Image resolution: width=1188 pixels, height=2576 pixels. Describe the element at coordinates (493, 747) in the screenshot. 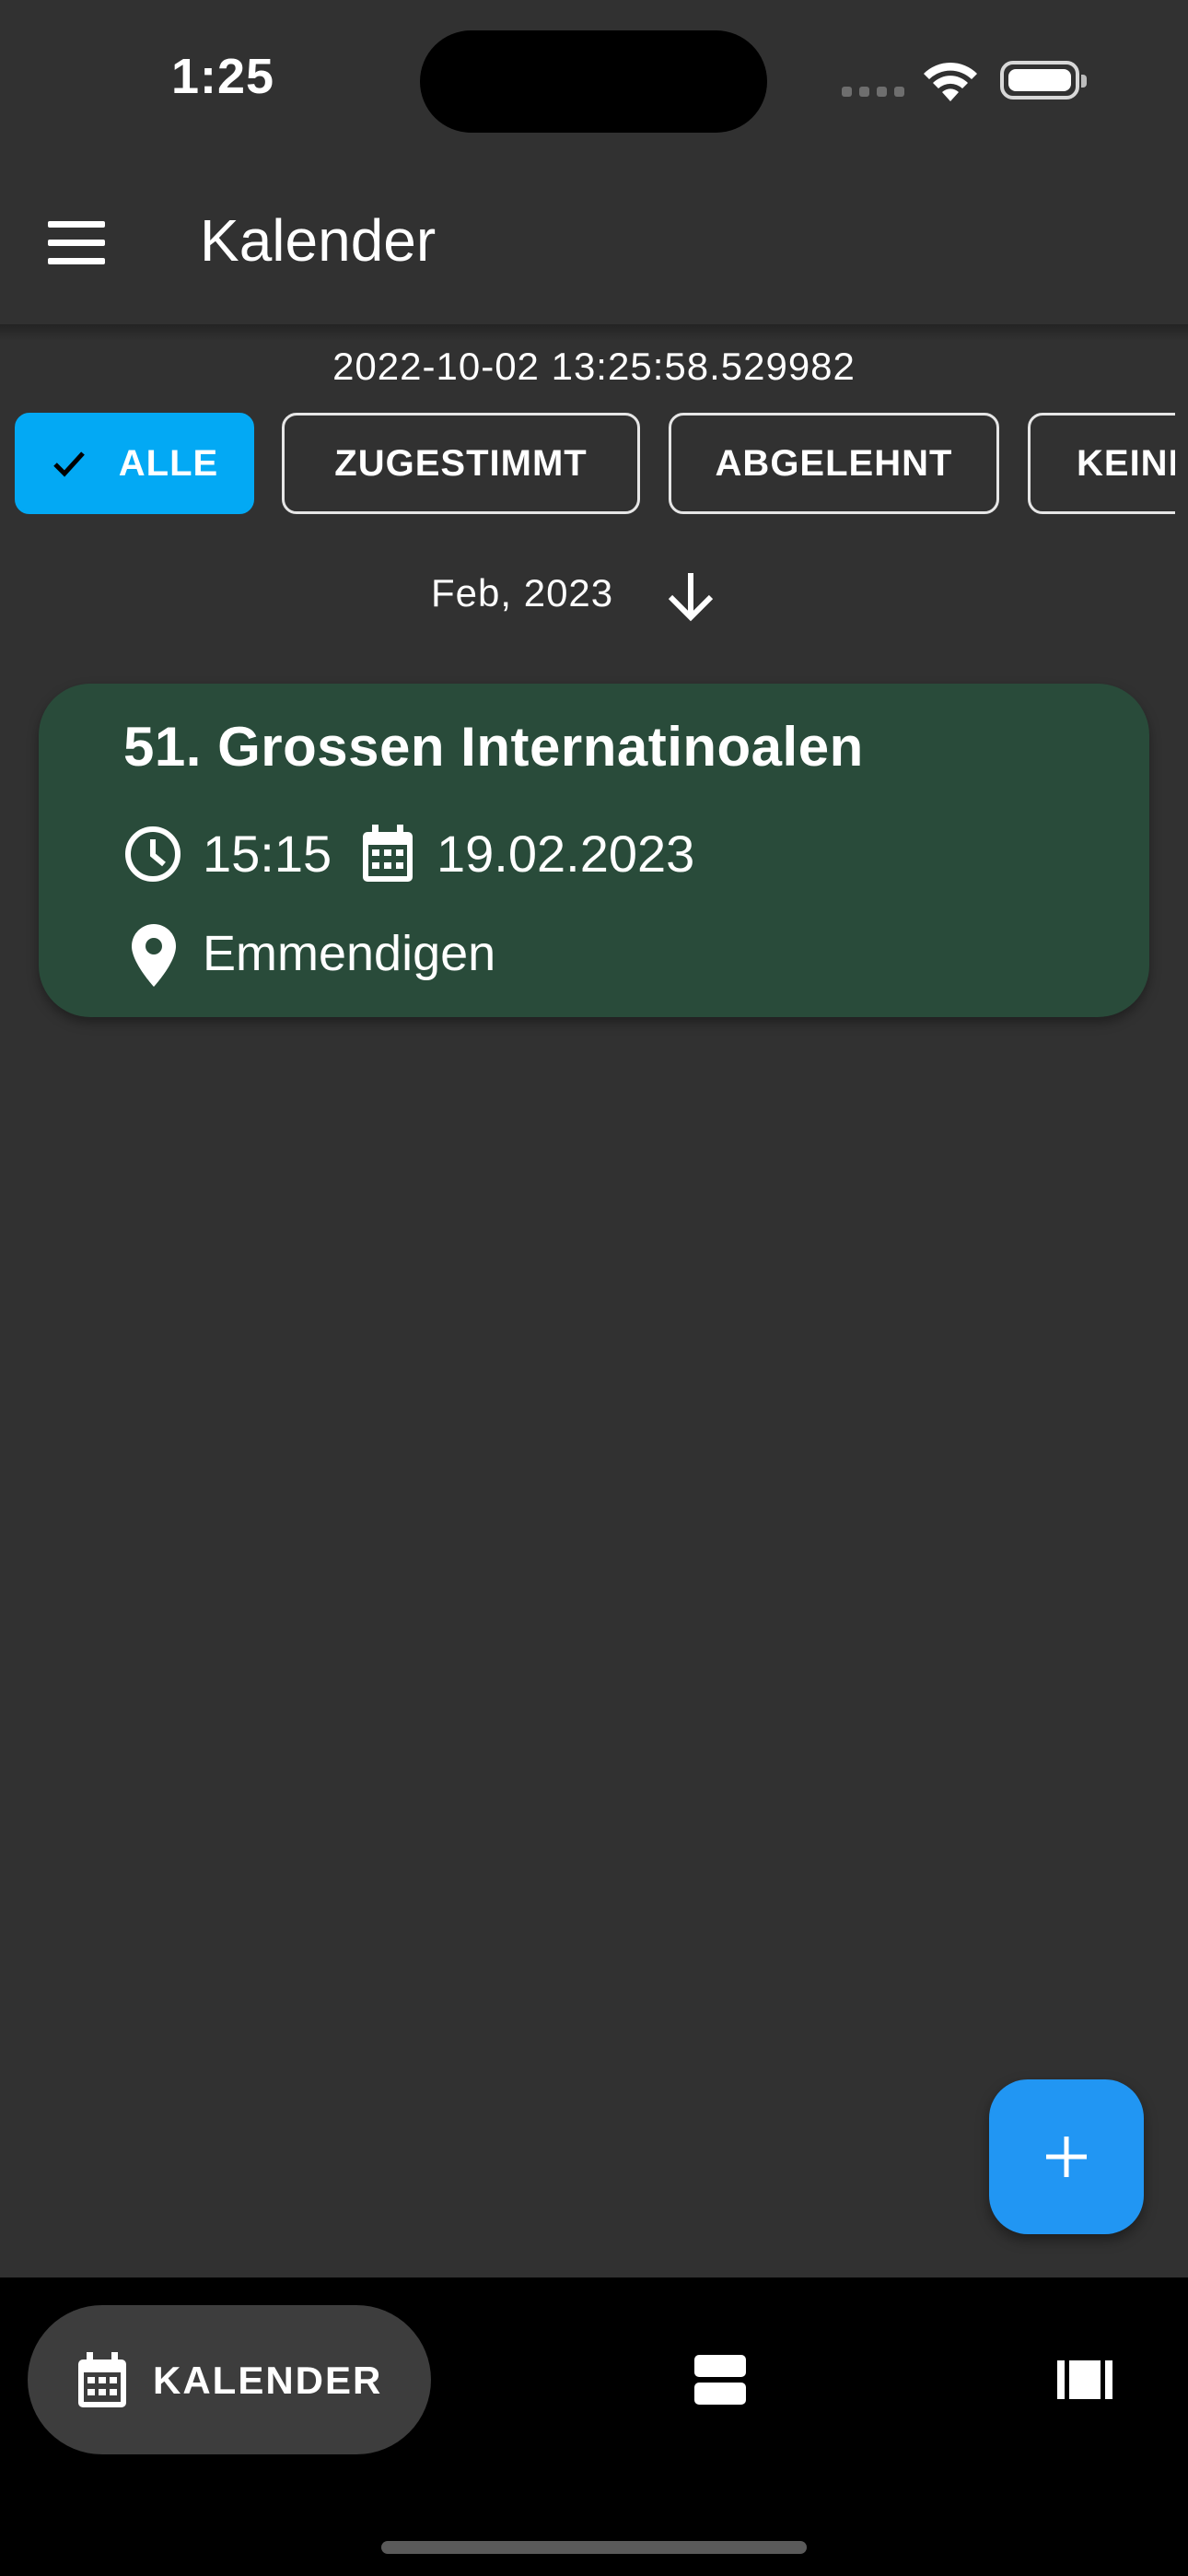

I see `event-title: 51. Grossen Internatinoalen` at that location.